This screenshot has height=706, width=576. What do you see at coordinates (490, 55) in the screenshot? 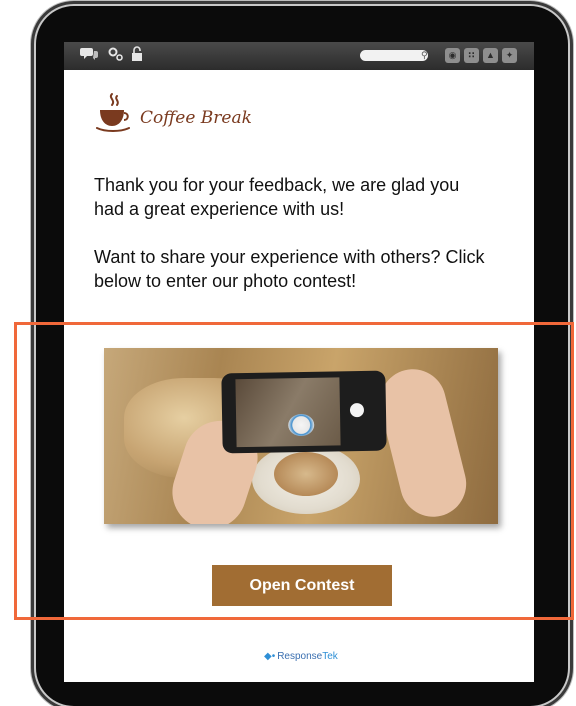
I see `thumbs-up-icon: ▲` at bounding box center [490, 55].